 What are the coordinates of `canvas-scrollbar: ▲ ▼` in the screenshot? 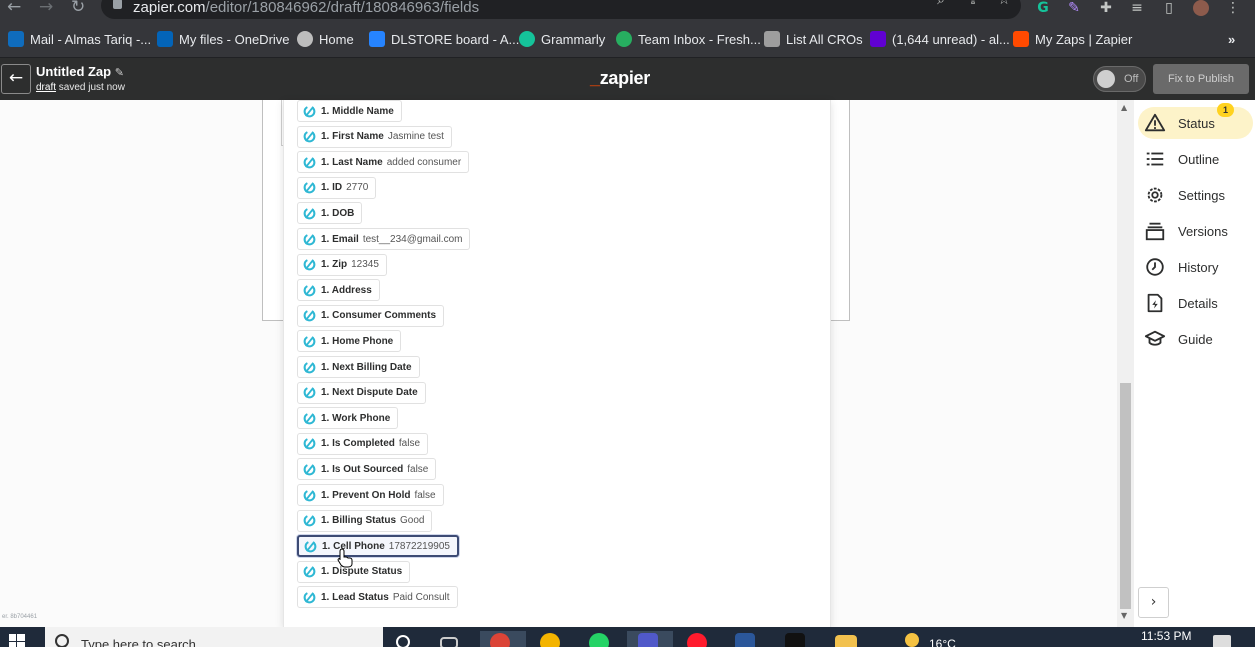 It's located at (1125, 363).